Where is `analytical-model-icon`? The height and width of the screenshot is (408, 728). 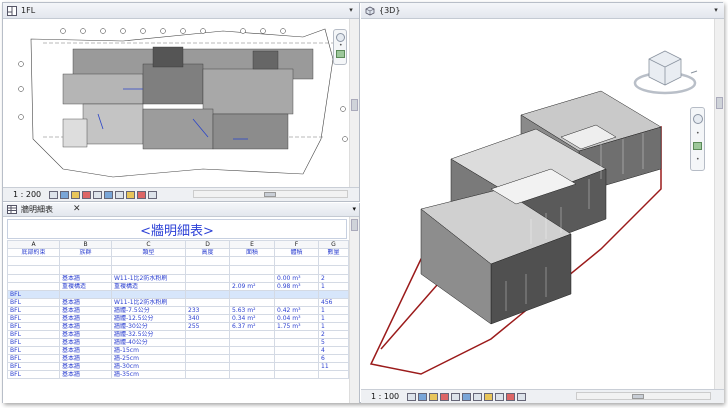
analytical-model-icon is located at coordinates (153, 194).